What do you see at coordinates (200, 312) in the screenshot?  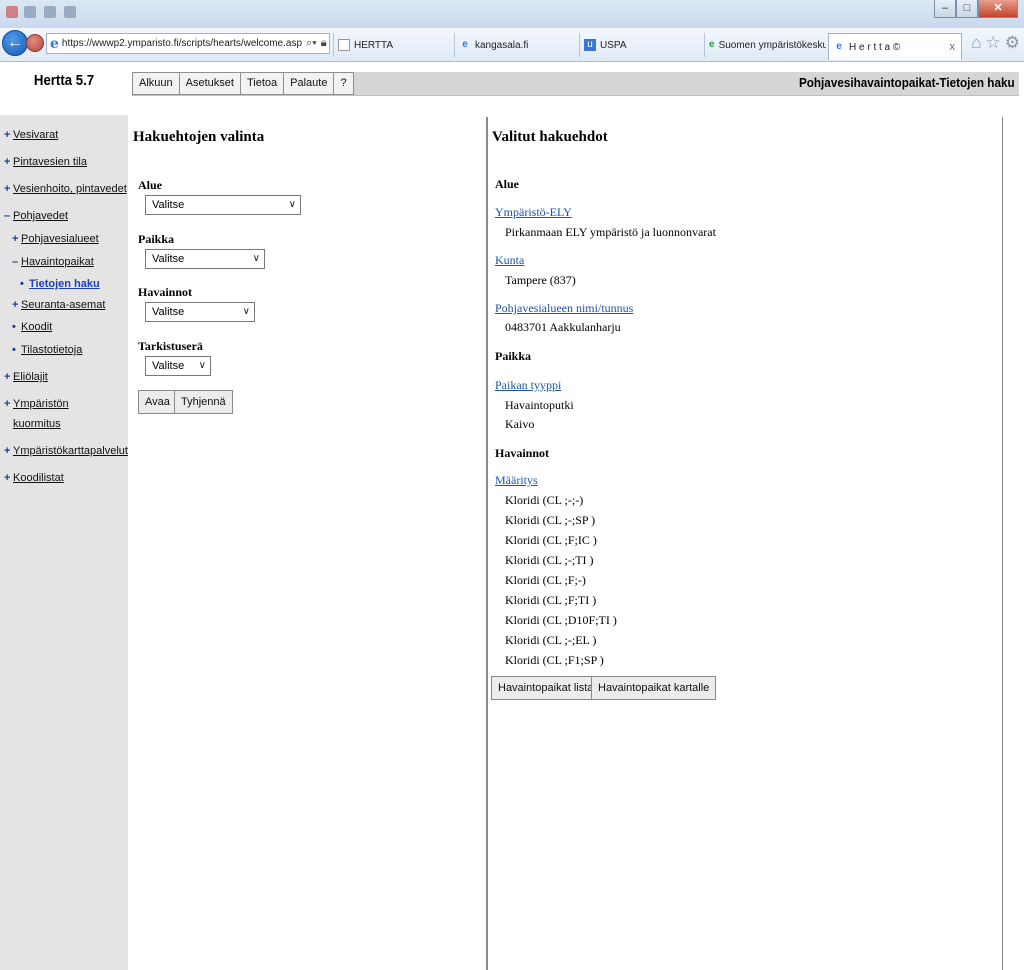 I see `observations-select: Valitse ∨` at bounding box center [200, 312].